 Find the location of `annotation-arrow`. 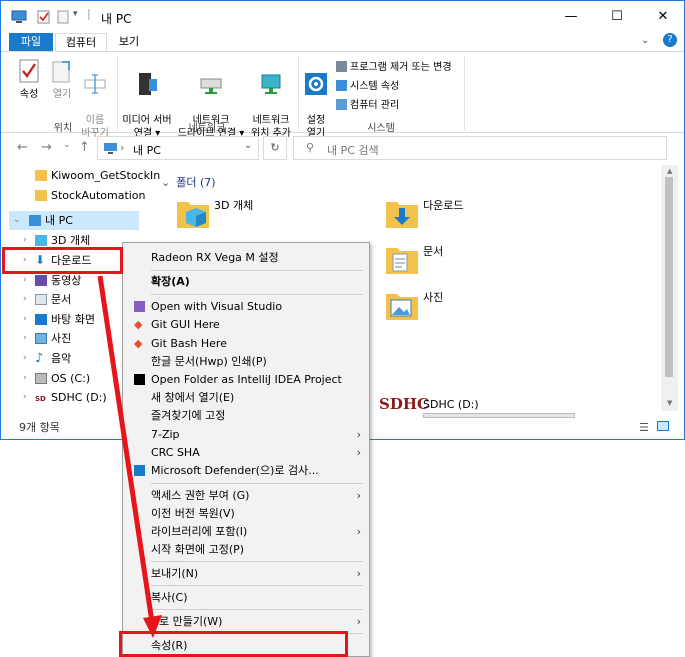

annotation-arrow is located at coordinates (129, 456).